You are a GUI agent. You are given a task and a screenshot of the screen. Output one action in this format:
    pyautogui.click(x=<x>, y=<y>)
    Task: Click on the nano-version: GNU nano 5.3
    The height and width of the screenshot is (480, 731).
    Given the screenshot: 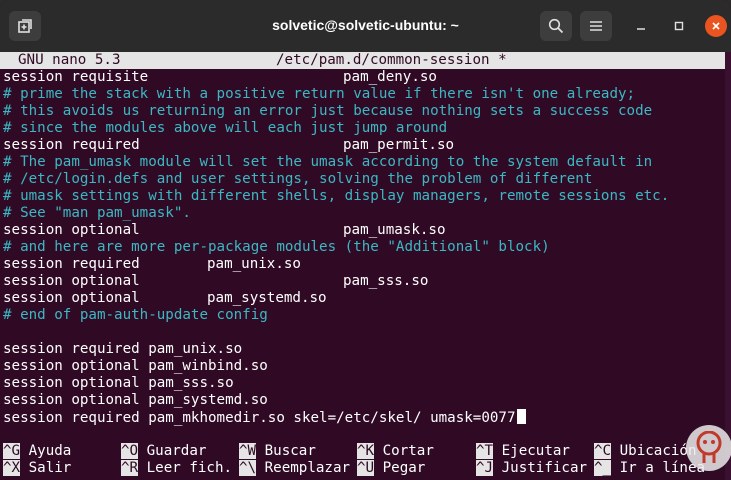 What is the action you would take?
    pyautogui.click(x=69, y=60)
    